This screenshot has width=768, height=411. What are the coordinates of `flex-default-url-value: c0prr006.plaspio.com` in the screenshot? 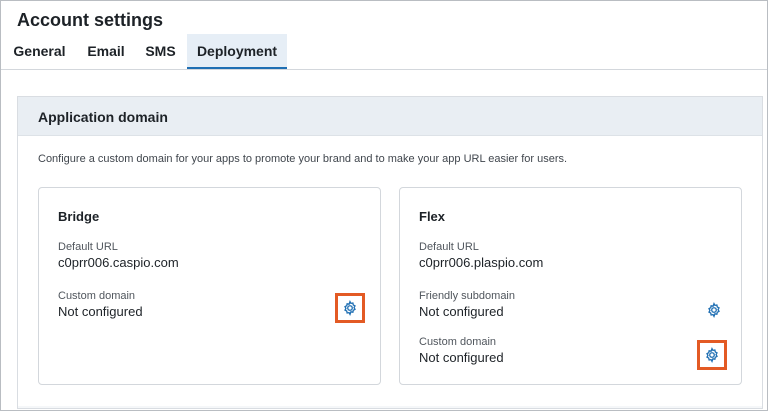 It's located at (481, 262).